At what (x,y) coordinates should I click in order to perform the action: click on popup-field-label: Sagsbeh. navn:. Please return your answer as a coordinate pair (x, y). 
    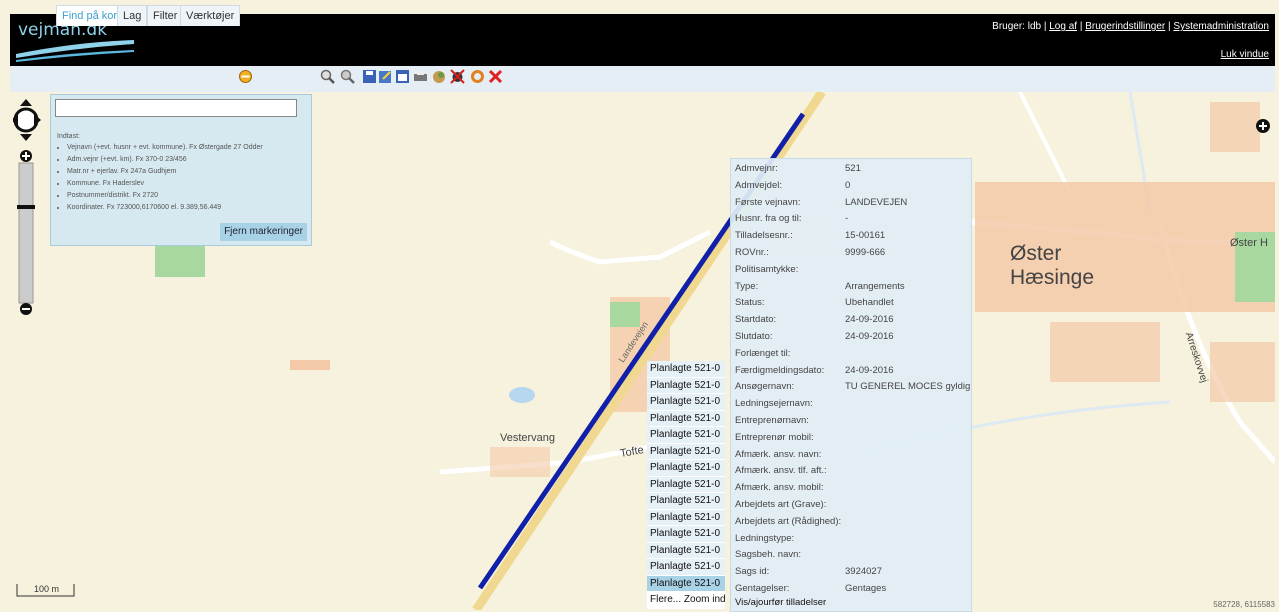
    Looking at the image, I should click on (768, 555).